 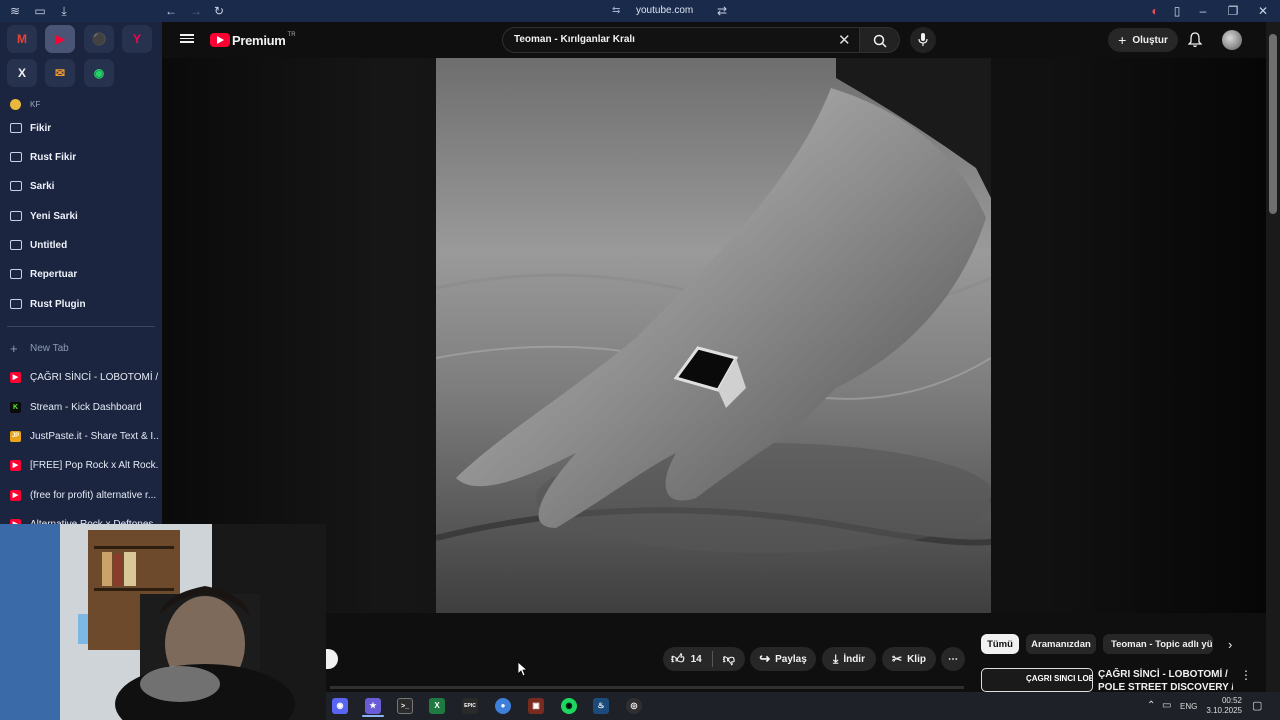 I want to click on profile-label: KF, so click(x=84, y=104).